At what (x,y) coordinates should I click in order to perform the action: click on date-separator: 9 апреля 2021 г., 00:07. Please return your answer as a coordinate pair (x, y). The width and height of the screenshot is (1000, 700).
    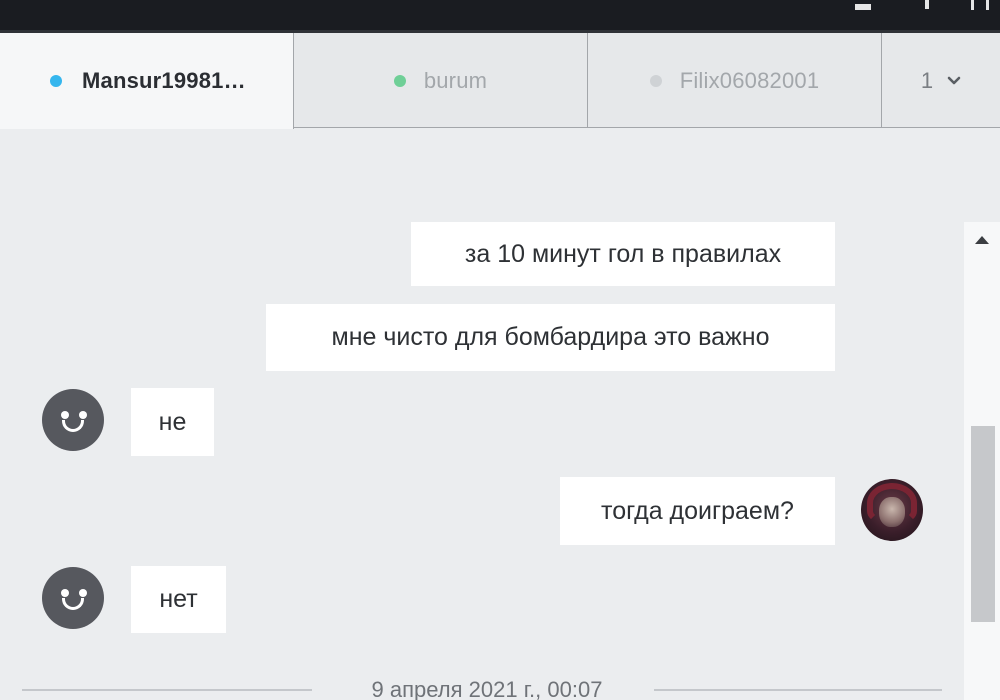
    Looking at the image, I should click on (482, 684).